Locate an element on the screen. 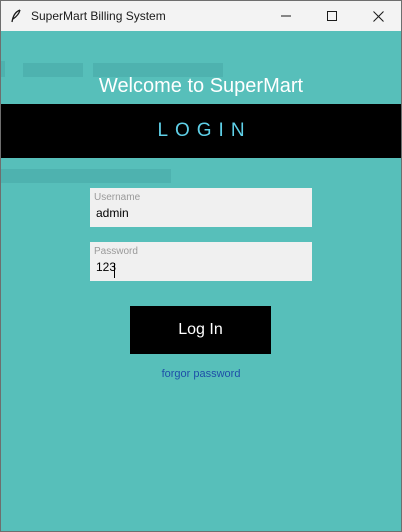 The height and width of the screenshot is (532, 402). close-button is located at coordinates (378, 16).